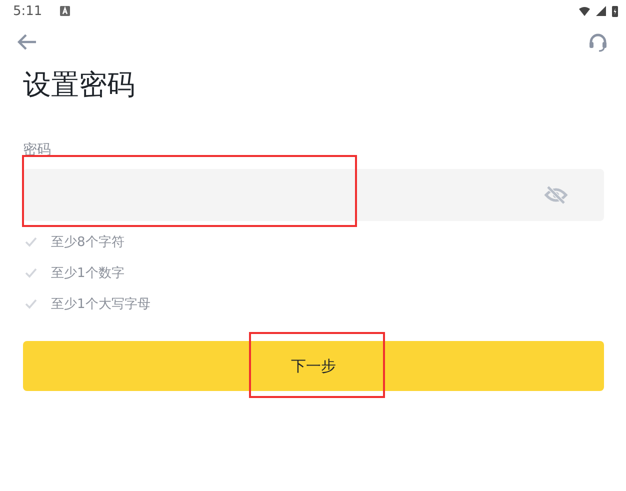  I want to click on eye-hidden-icon, so click(556, 195).